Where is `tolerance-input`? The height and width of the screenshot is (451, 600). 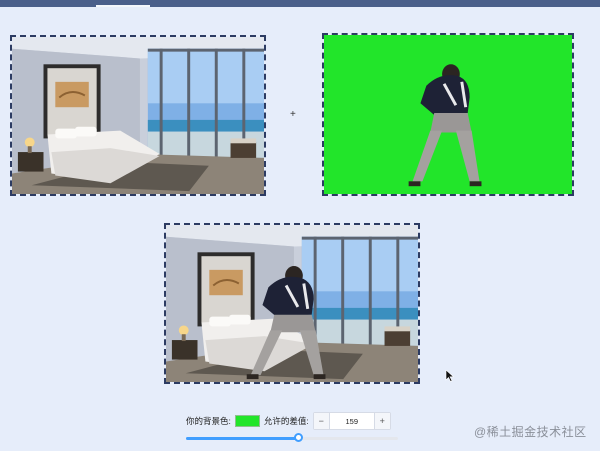 tolerance-input is located at coordinates (351, 421).